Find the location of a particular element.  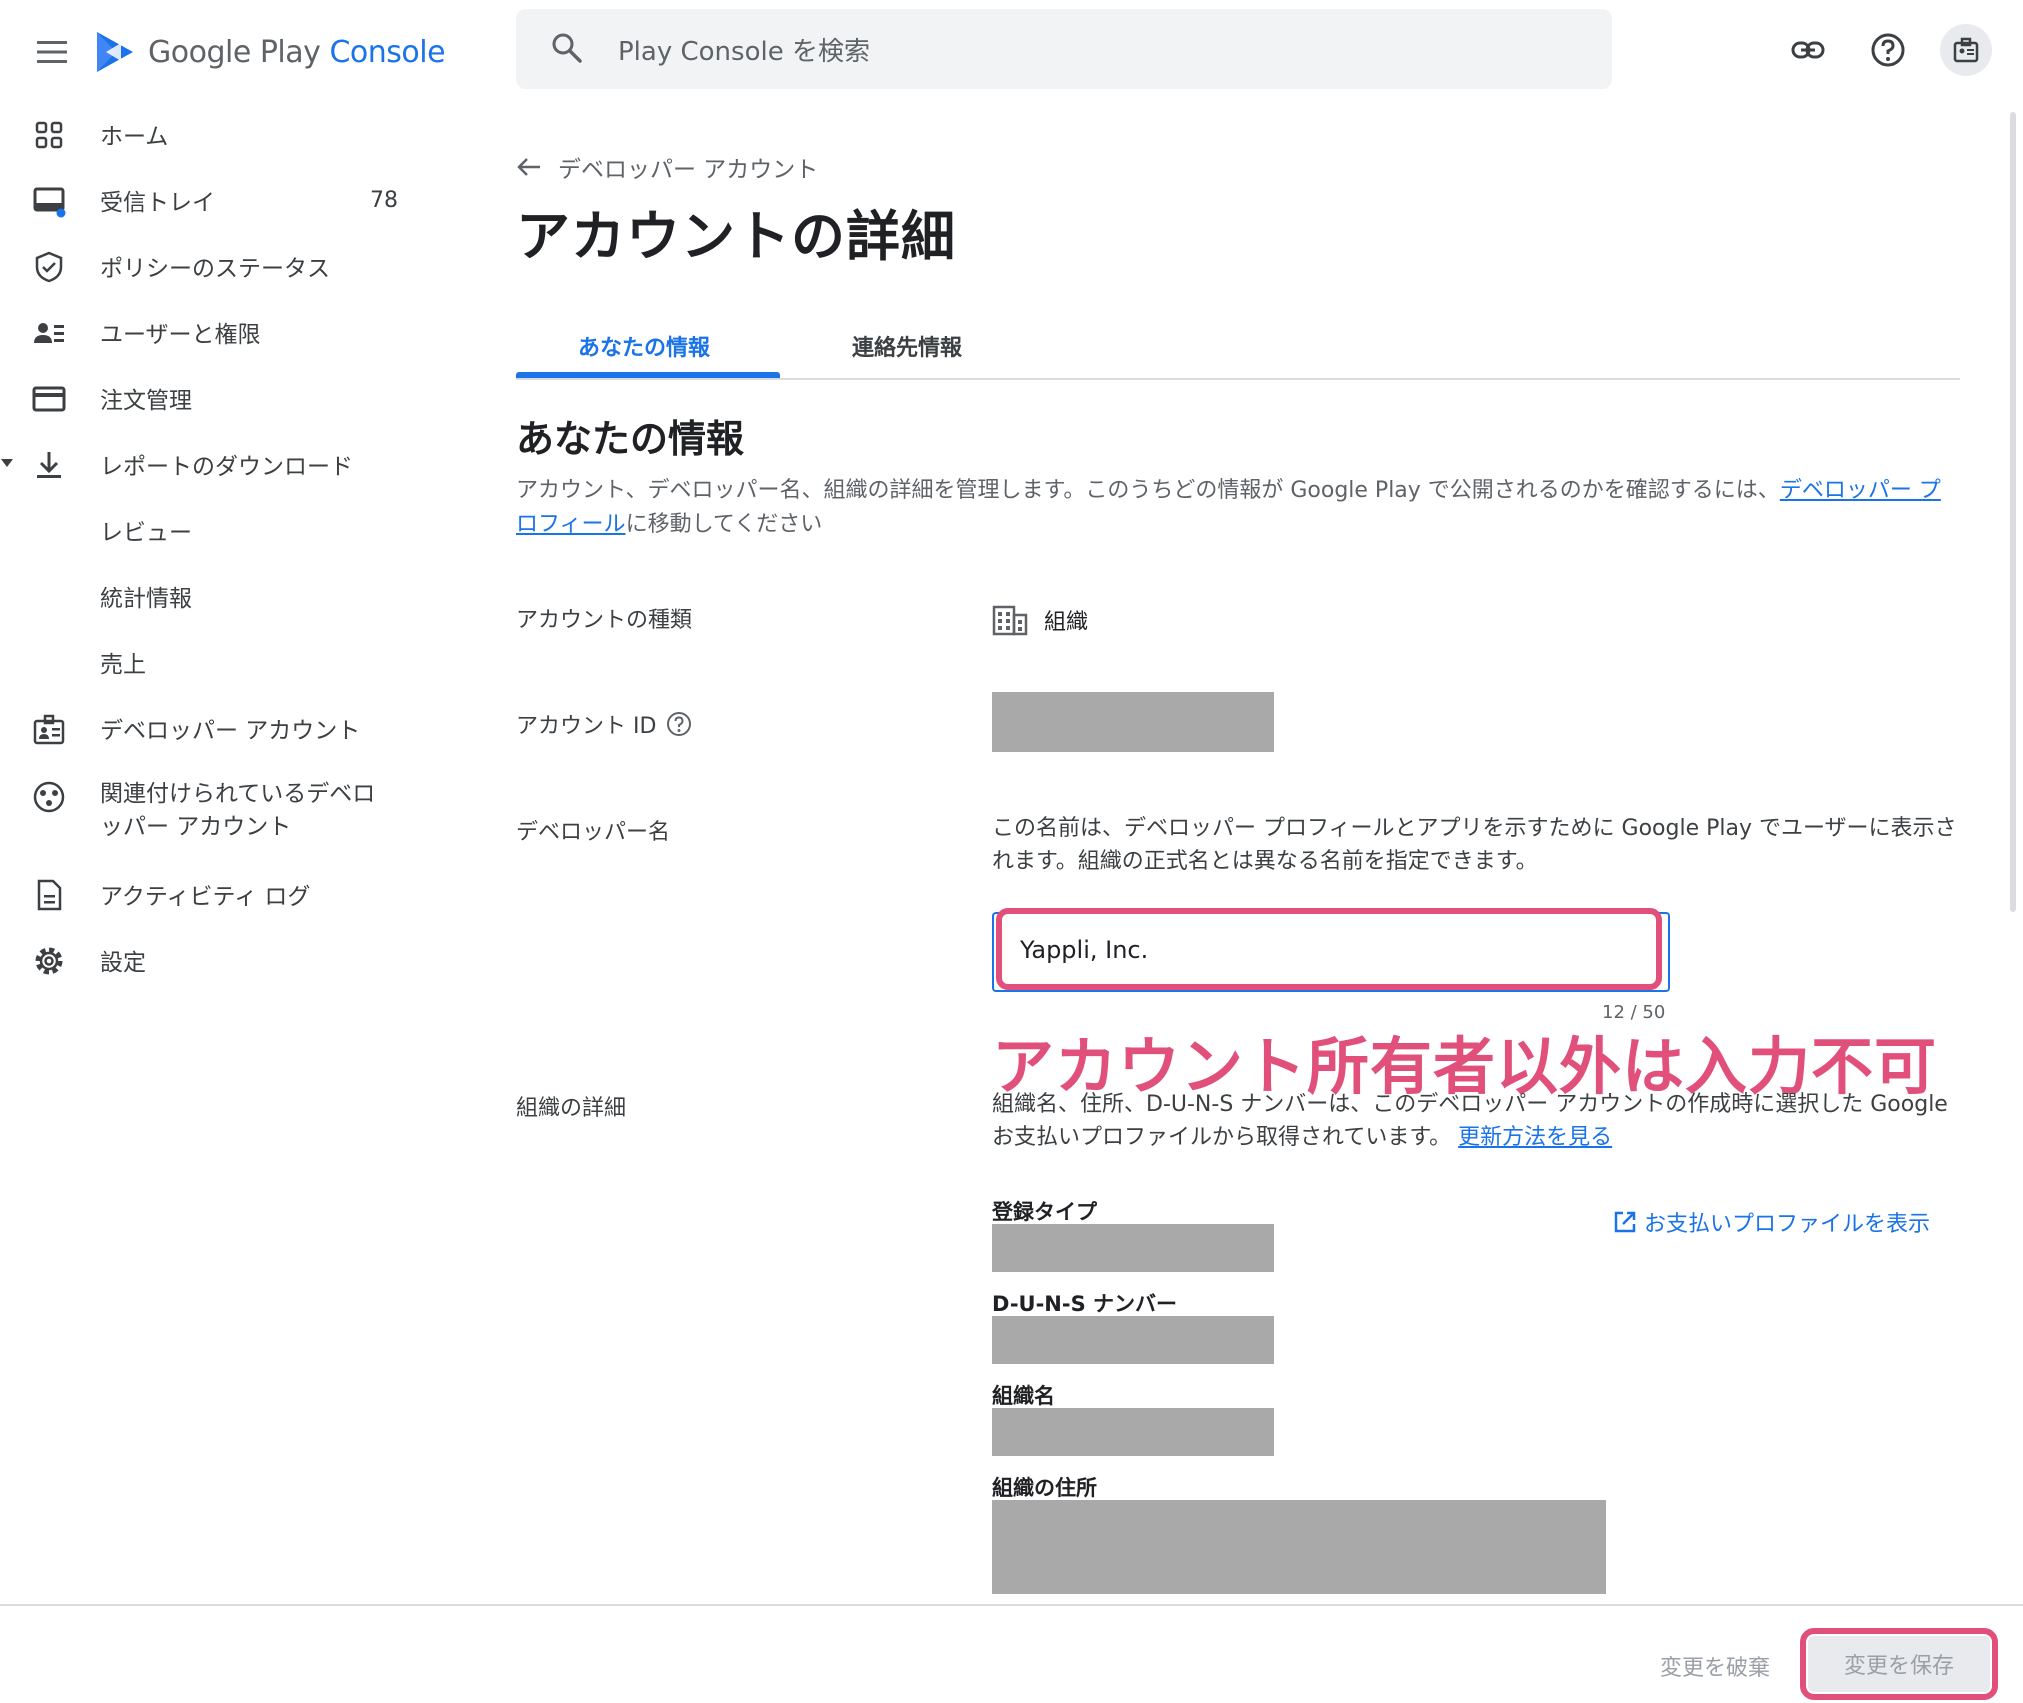

org-details-label: 組織の詳細 is located at coordinates (571, 1108).